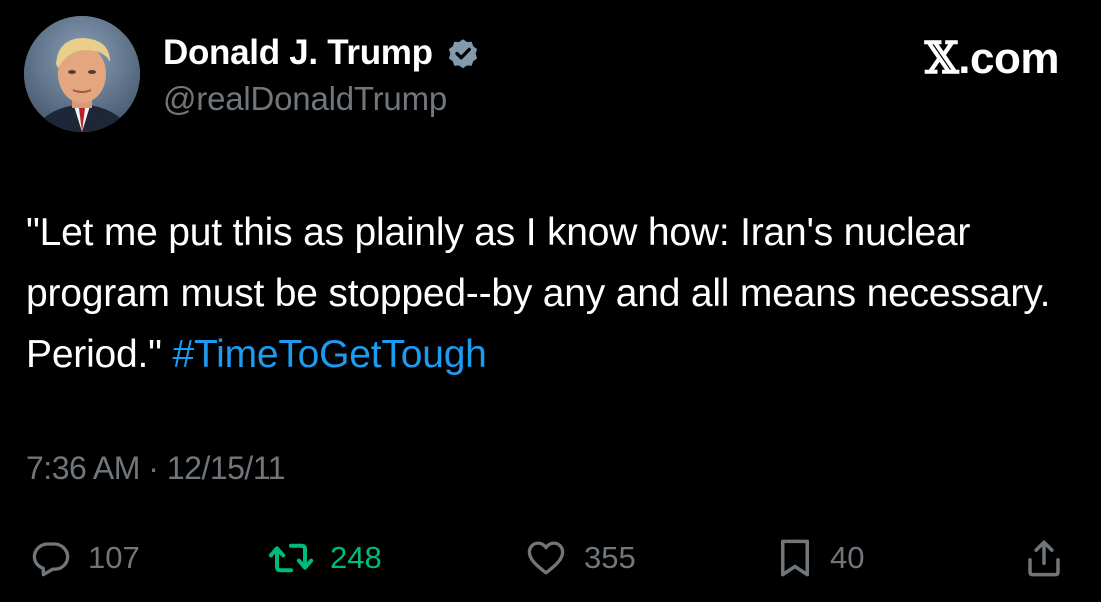 The height and width of the screenshot is (602, 1101). I want to click on reply-count: 107, so click(114, 557).